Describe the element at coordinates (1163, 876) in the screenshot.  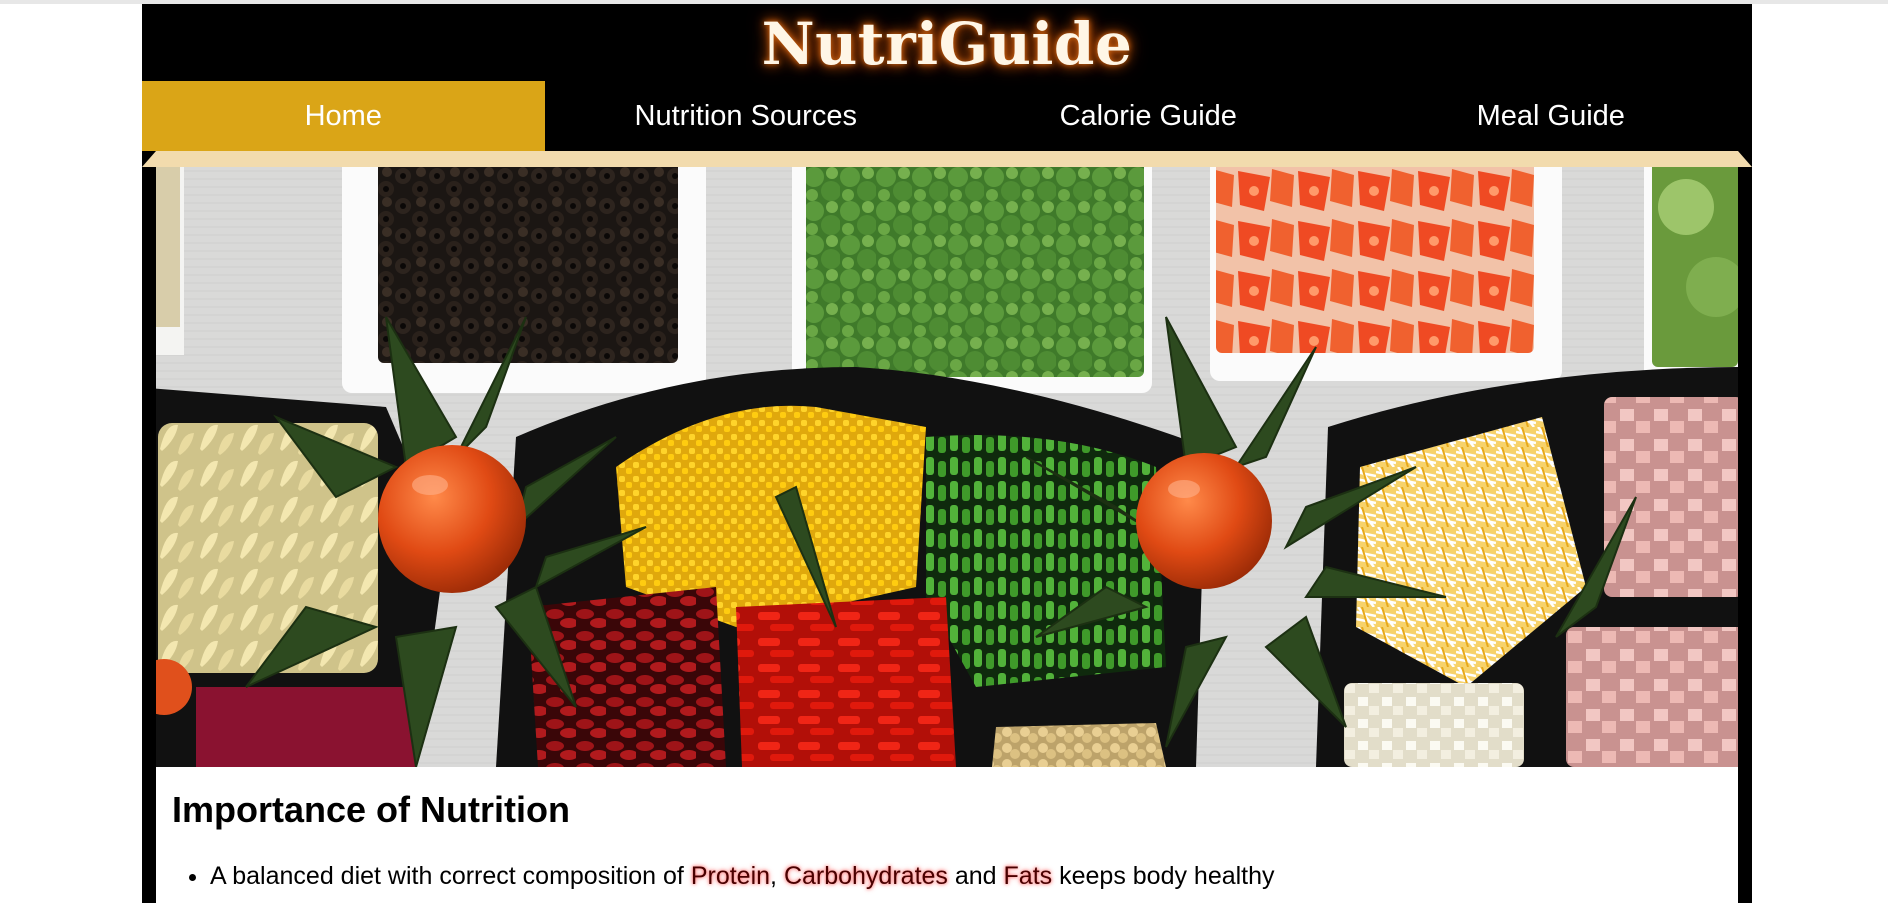
I see `bullet-text-suffix: keeps body healthy` at that location.